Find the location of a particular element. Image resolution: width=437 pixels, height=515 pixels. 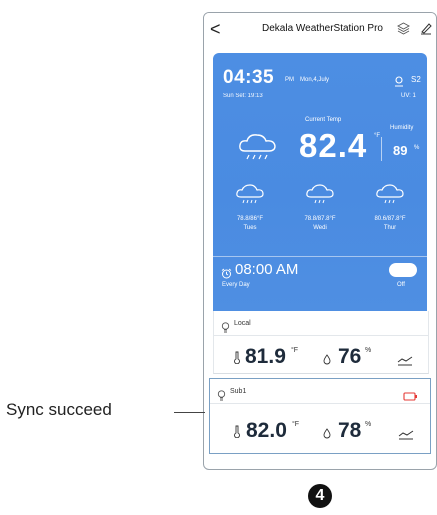

layers-icon is located at coordinates (403, 31).